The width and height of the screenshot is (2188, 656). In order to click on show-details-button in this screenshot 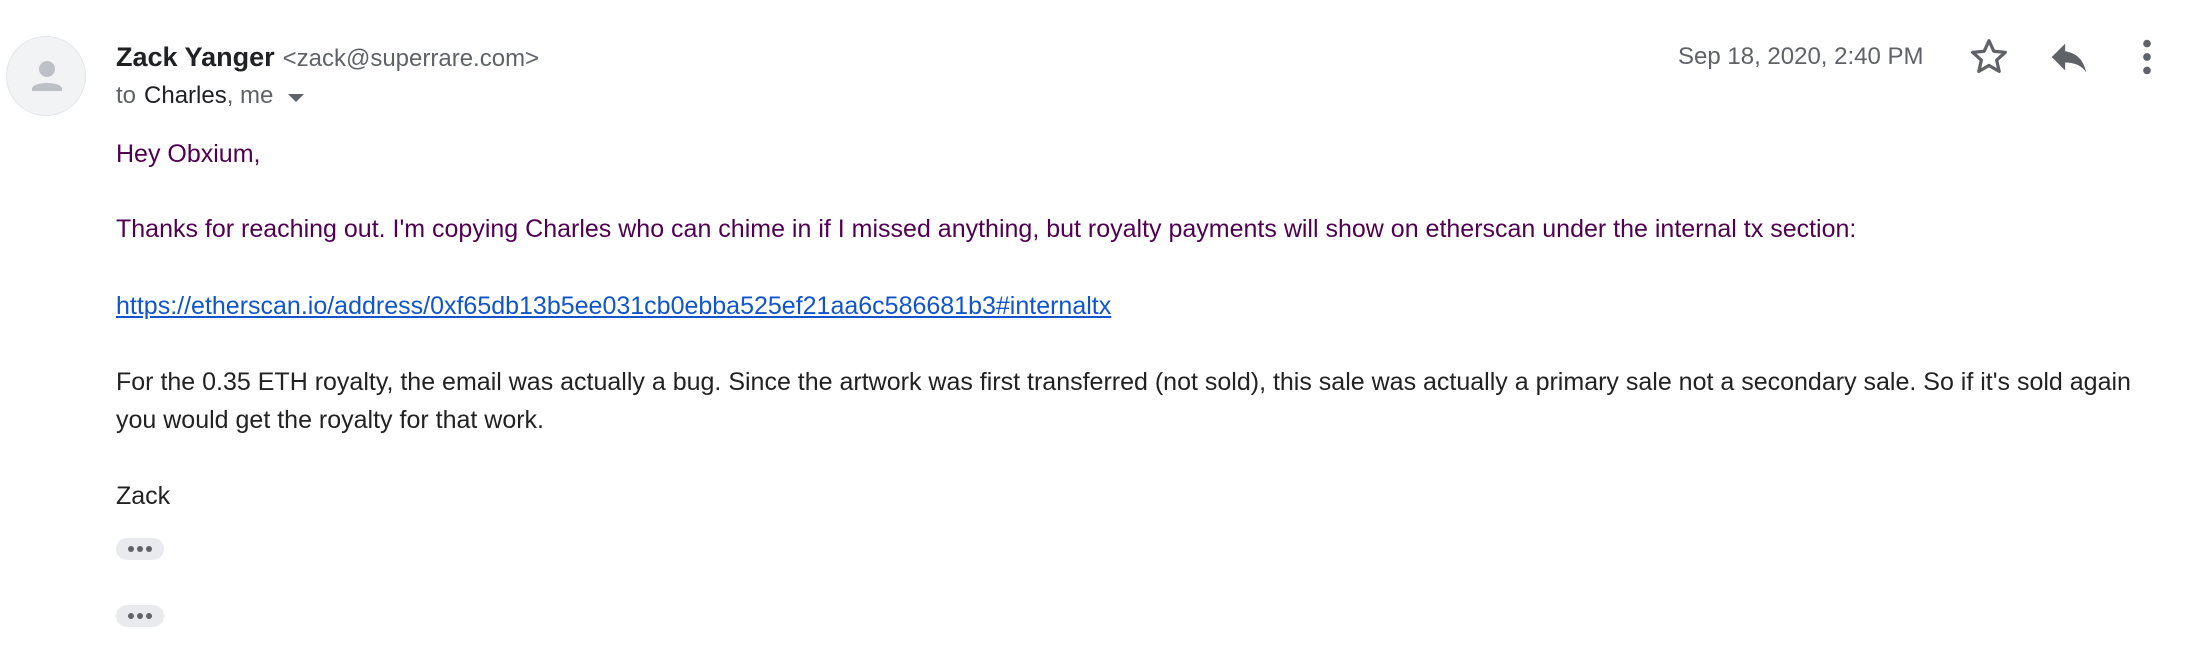, I will do `click(296, 96)`.